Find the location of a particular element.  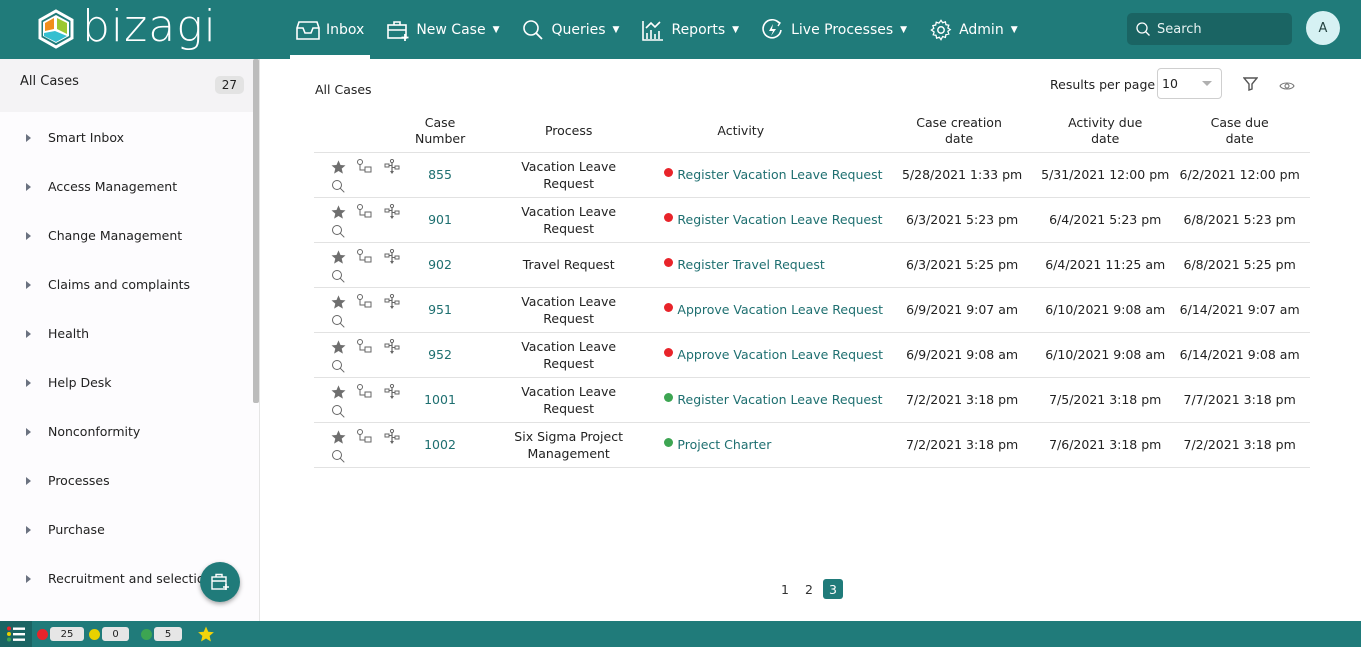

search-box is located at coordinates (1209, 29).